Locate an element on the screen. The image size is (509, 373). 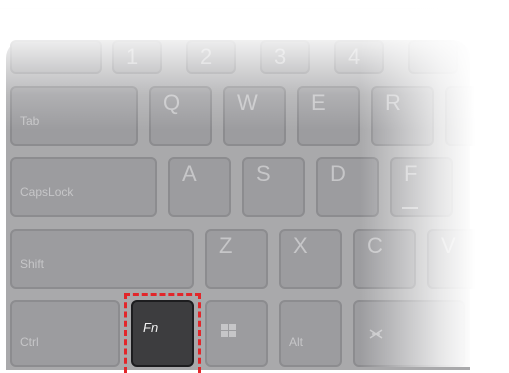
key-w: W is located at coordinates (254, 116).